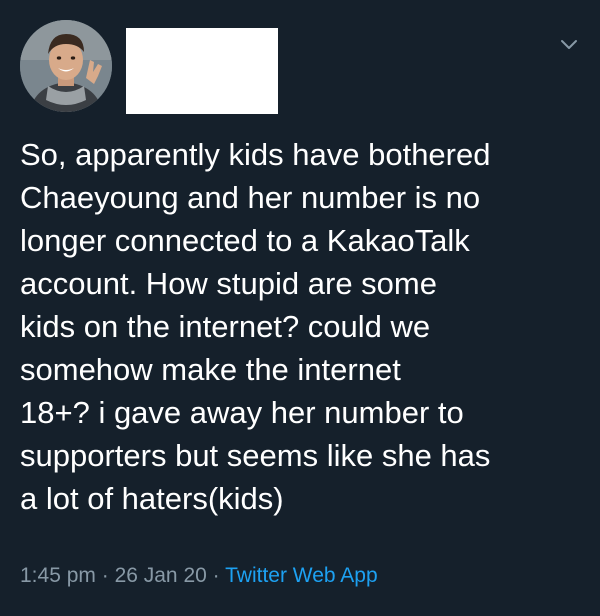  What do you see at coordinates (202, 71) in the screenshot?
I see `name-redaction-box` at bounding box center [202, 71].